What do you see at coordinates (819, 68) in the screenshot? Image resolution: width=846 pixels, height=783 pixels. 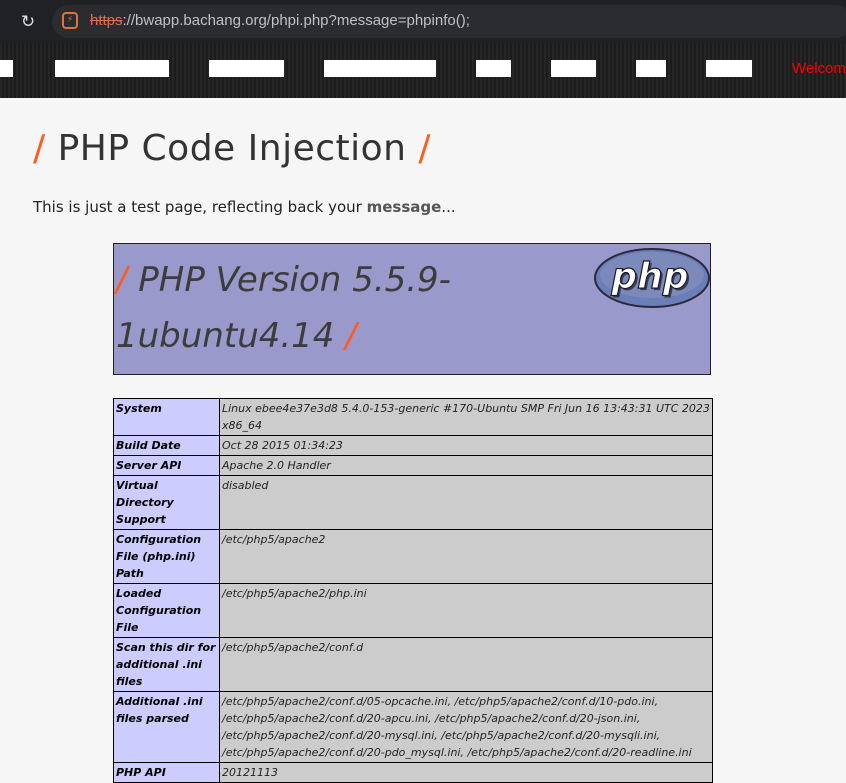 I see `welcome-text: Welcome` at bounding box center [819, 68].